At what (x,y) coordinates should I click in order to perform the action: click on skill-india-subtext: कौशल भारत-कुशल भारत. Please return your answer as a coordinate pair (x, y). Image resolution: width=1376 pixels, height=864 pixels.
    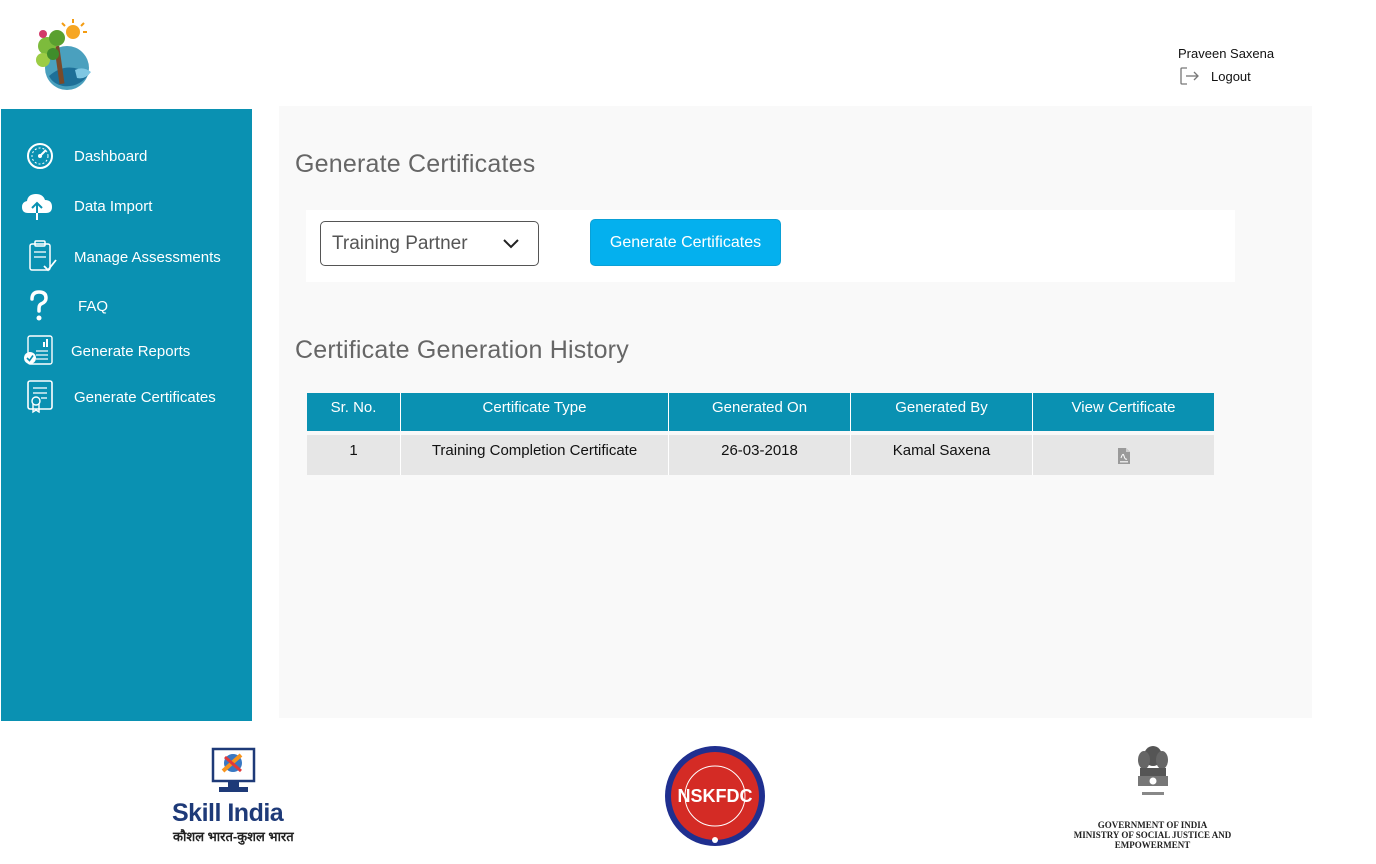
    Looking at the image, I should click on (233, 836).